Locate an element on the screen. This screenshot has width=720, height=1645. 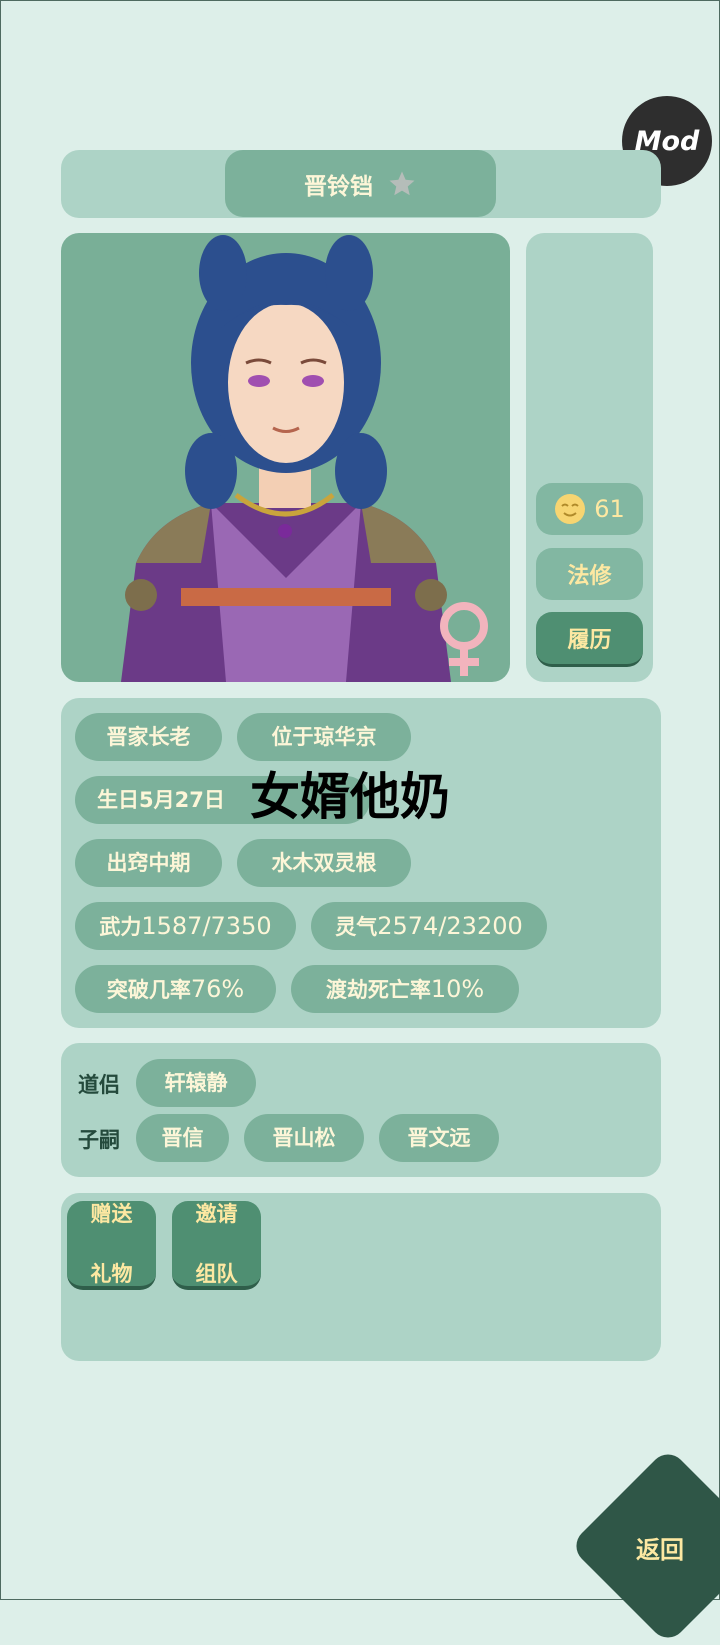
force-value: 1587/7350 is located at coordinates (206, 926).